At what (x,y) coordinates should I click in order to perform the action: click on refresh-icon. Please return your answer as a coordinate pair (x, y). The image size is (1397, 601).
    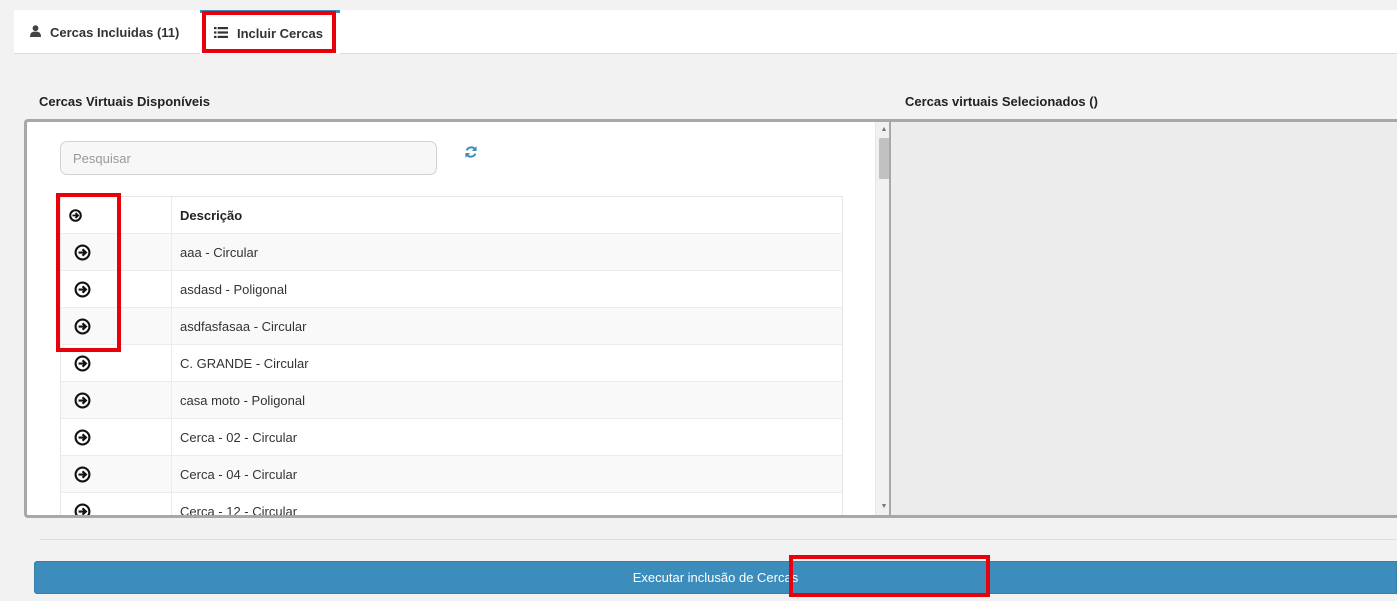
    Looking at the image, I should click on (473, 154).